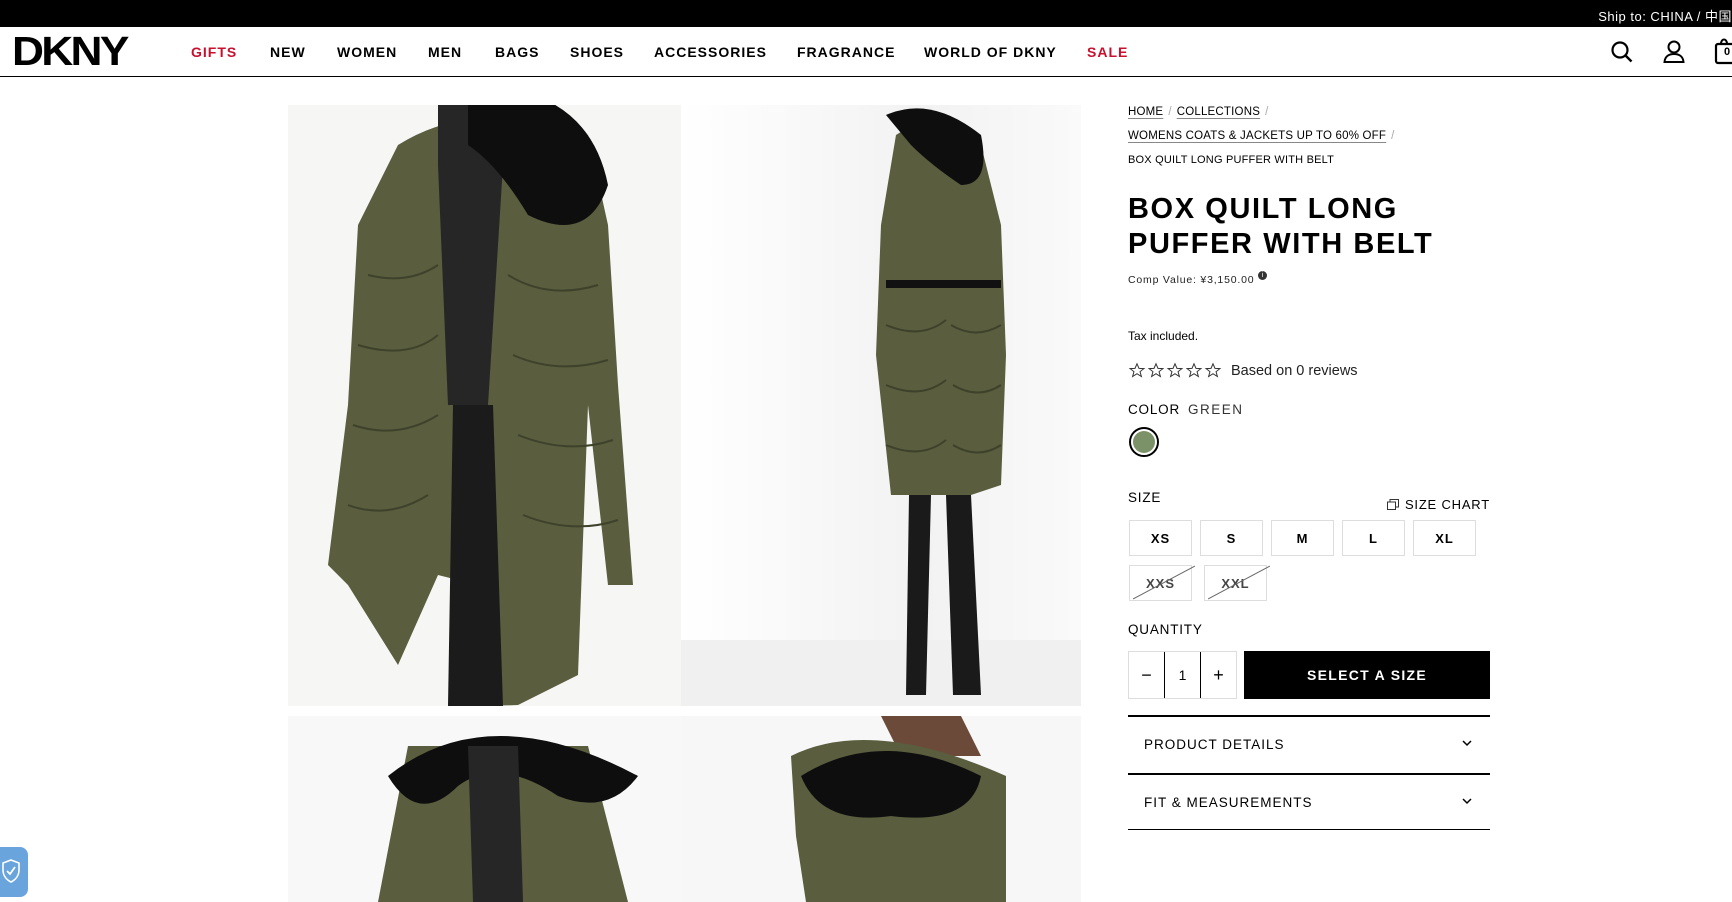 This screenshot has height=902, width=1732. I want to click on select-size-button: SELECT A SIZE, so click(1367, 675).